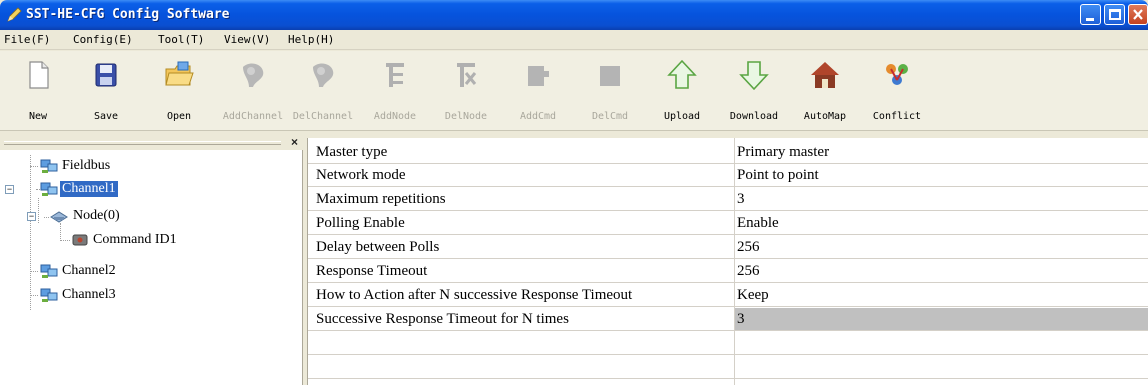  Describe the element at coordinates (728, 152) in the screenshot. I see `property-row-master-type: Master type Primary master` at that location.